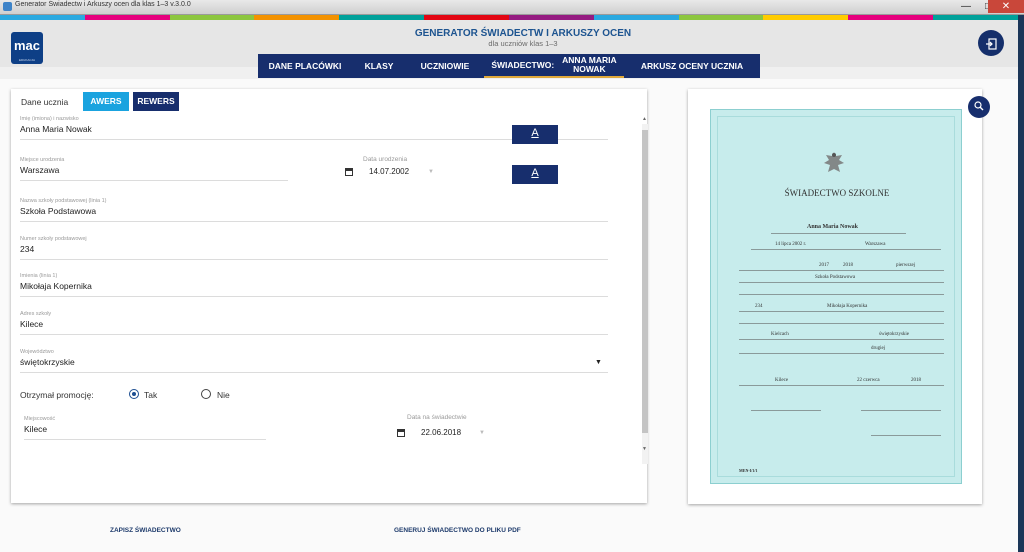  I want to click on tab-label: ŚWIADECTWO:, so click(523, 65).